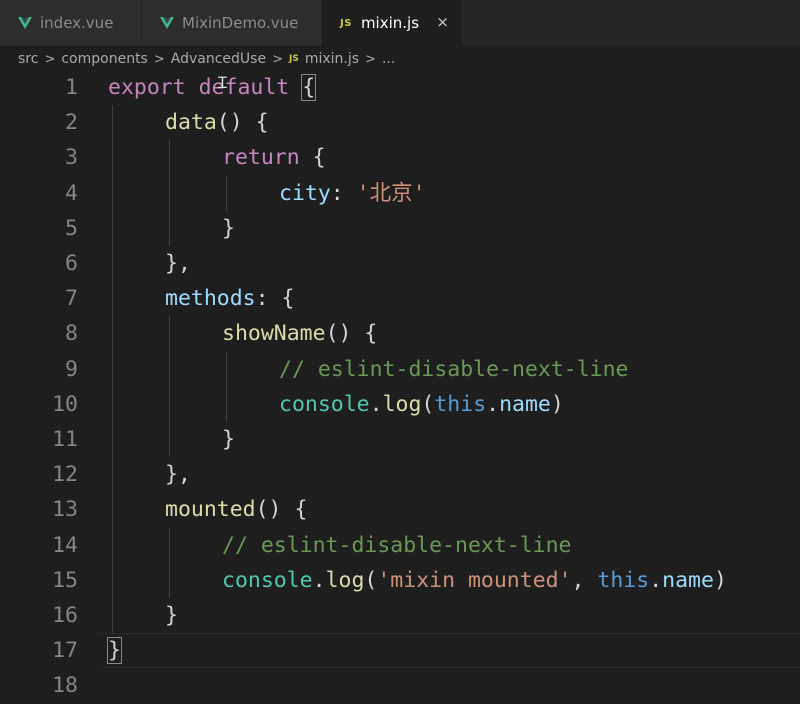 This screenshot has width=800, height=704. Describe the element at coordinates (261, 158) in the screenshot. I see `code-token: return` at that location.